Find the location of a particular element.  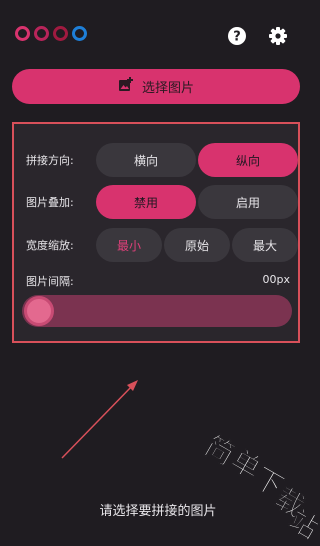

annotation-arrow is located at coordinates (99, 419).